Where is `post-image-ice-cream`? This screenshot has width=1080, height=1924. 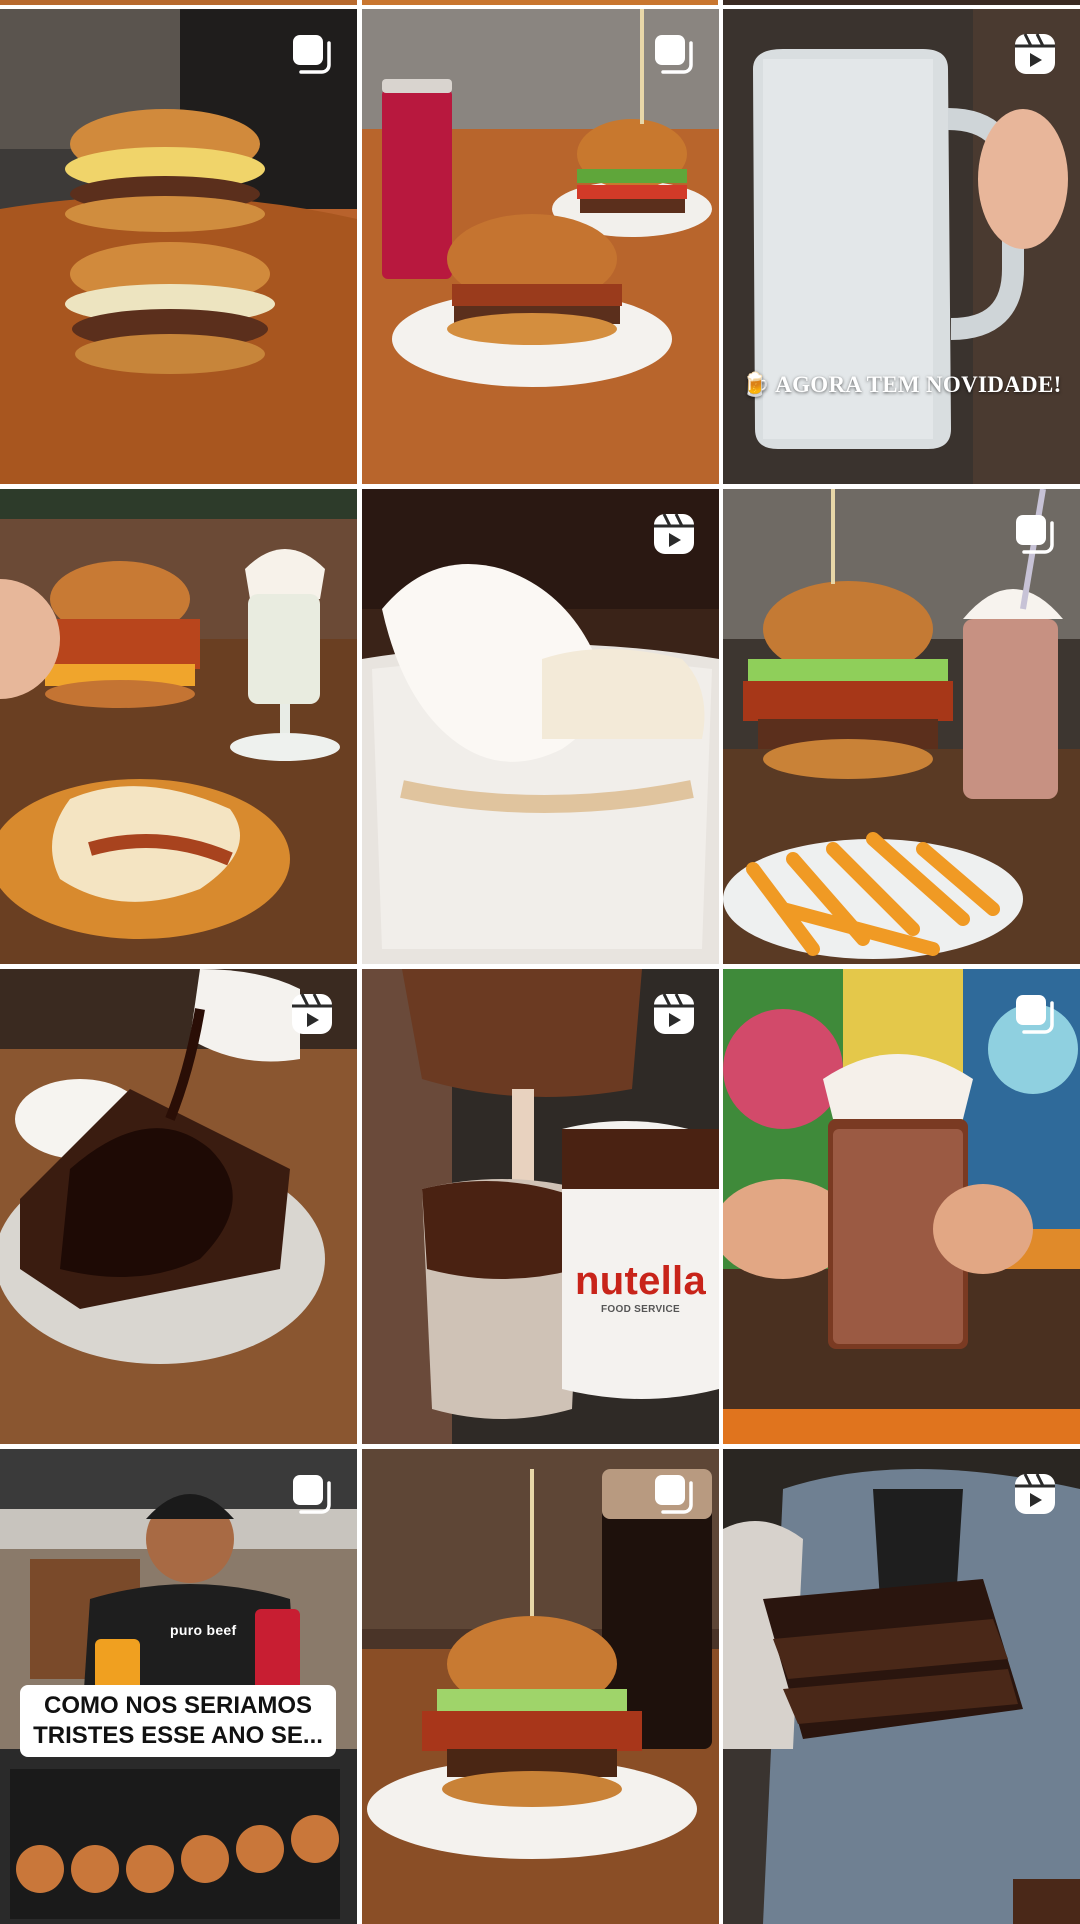 post-image-ice-cream is located at coordinates (540, 726).